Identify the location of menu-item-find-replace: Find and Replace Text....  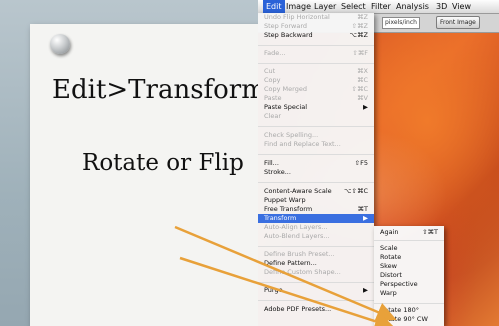
(316, 144).